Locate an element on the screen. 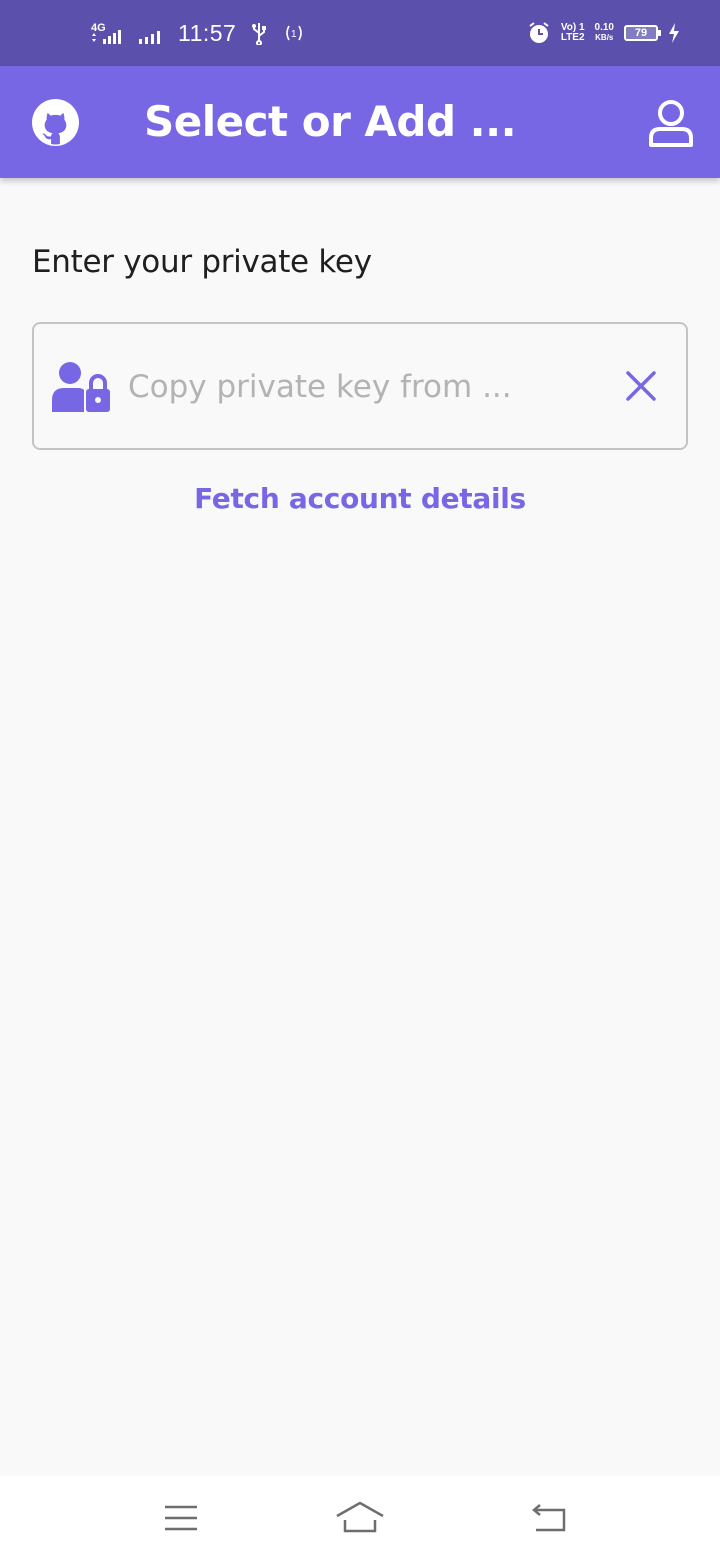 The width and height of the screenshot is (720, 1560). private-key-input is located at coordinates (363, 387).